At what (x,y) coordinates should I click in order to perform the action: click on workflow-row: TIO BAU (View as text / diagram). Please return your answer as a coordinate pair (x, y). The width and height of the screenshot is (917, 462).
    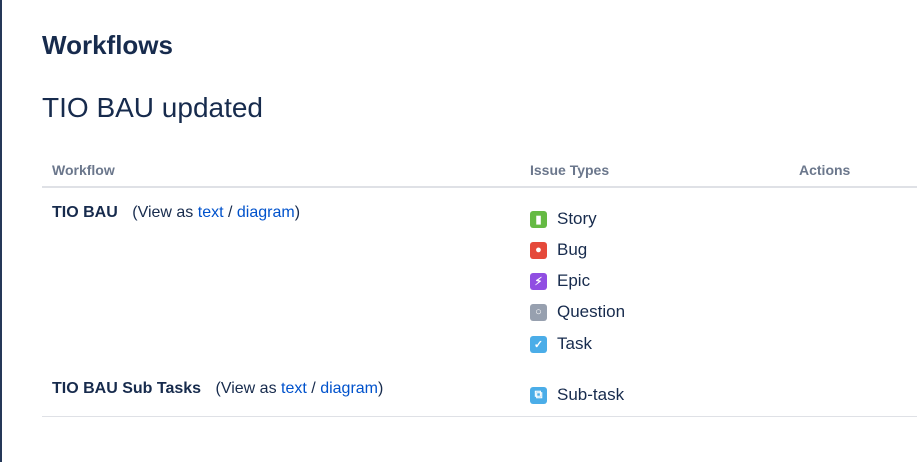
    Looking at the image, I should click on (176, 213).